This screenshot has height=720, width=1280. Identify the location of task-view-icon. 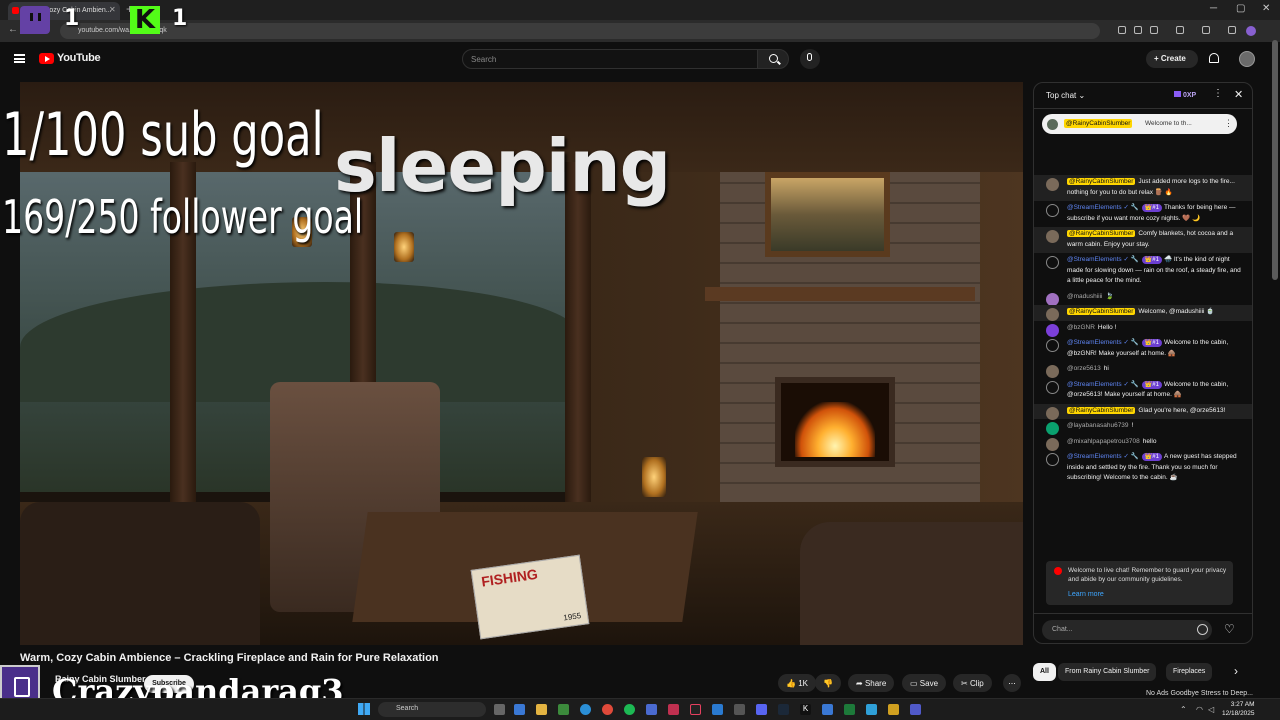
(499, 709).